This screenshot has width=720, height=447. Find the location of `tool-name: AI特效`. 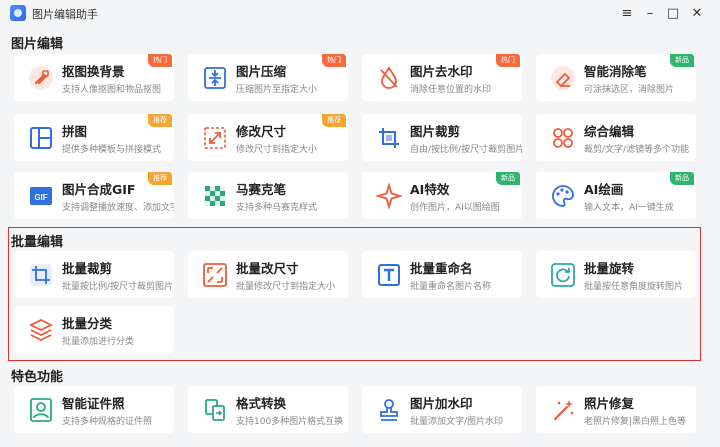

tool-name: AI特效 is located at coordinates (430, 189).